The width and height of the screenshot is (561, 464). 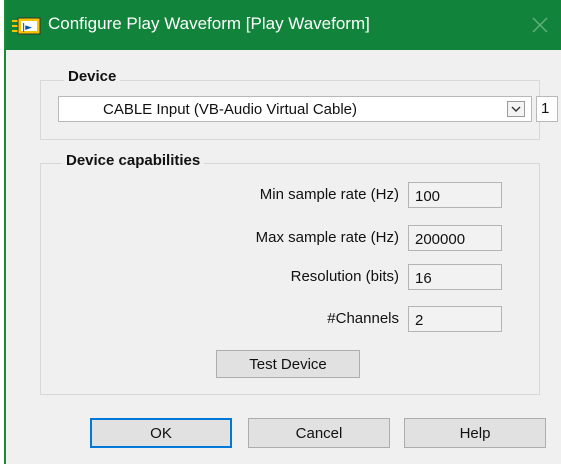 I want to click on test-device-button: Test Device, so click(x=288, y=364).